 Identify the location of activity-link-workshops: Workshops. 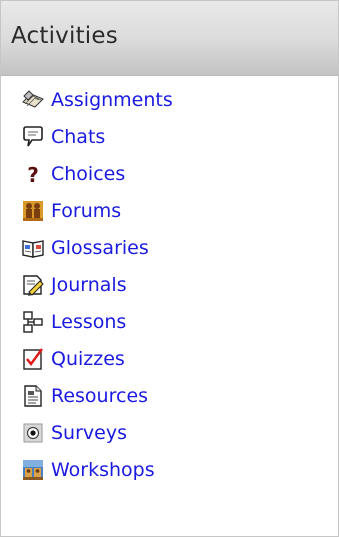
(88, 470).